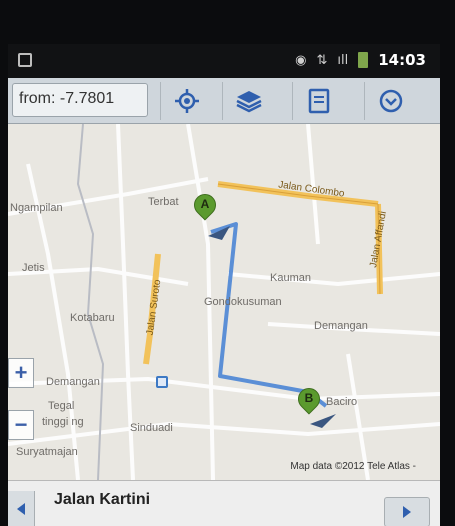 This screenshot has height=526, width=455. I want to click on more-icon, so click(391, 101).